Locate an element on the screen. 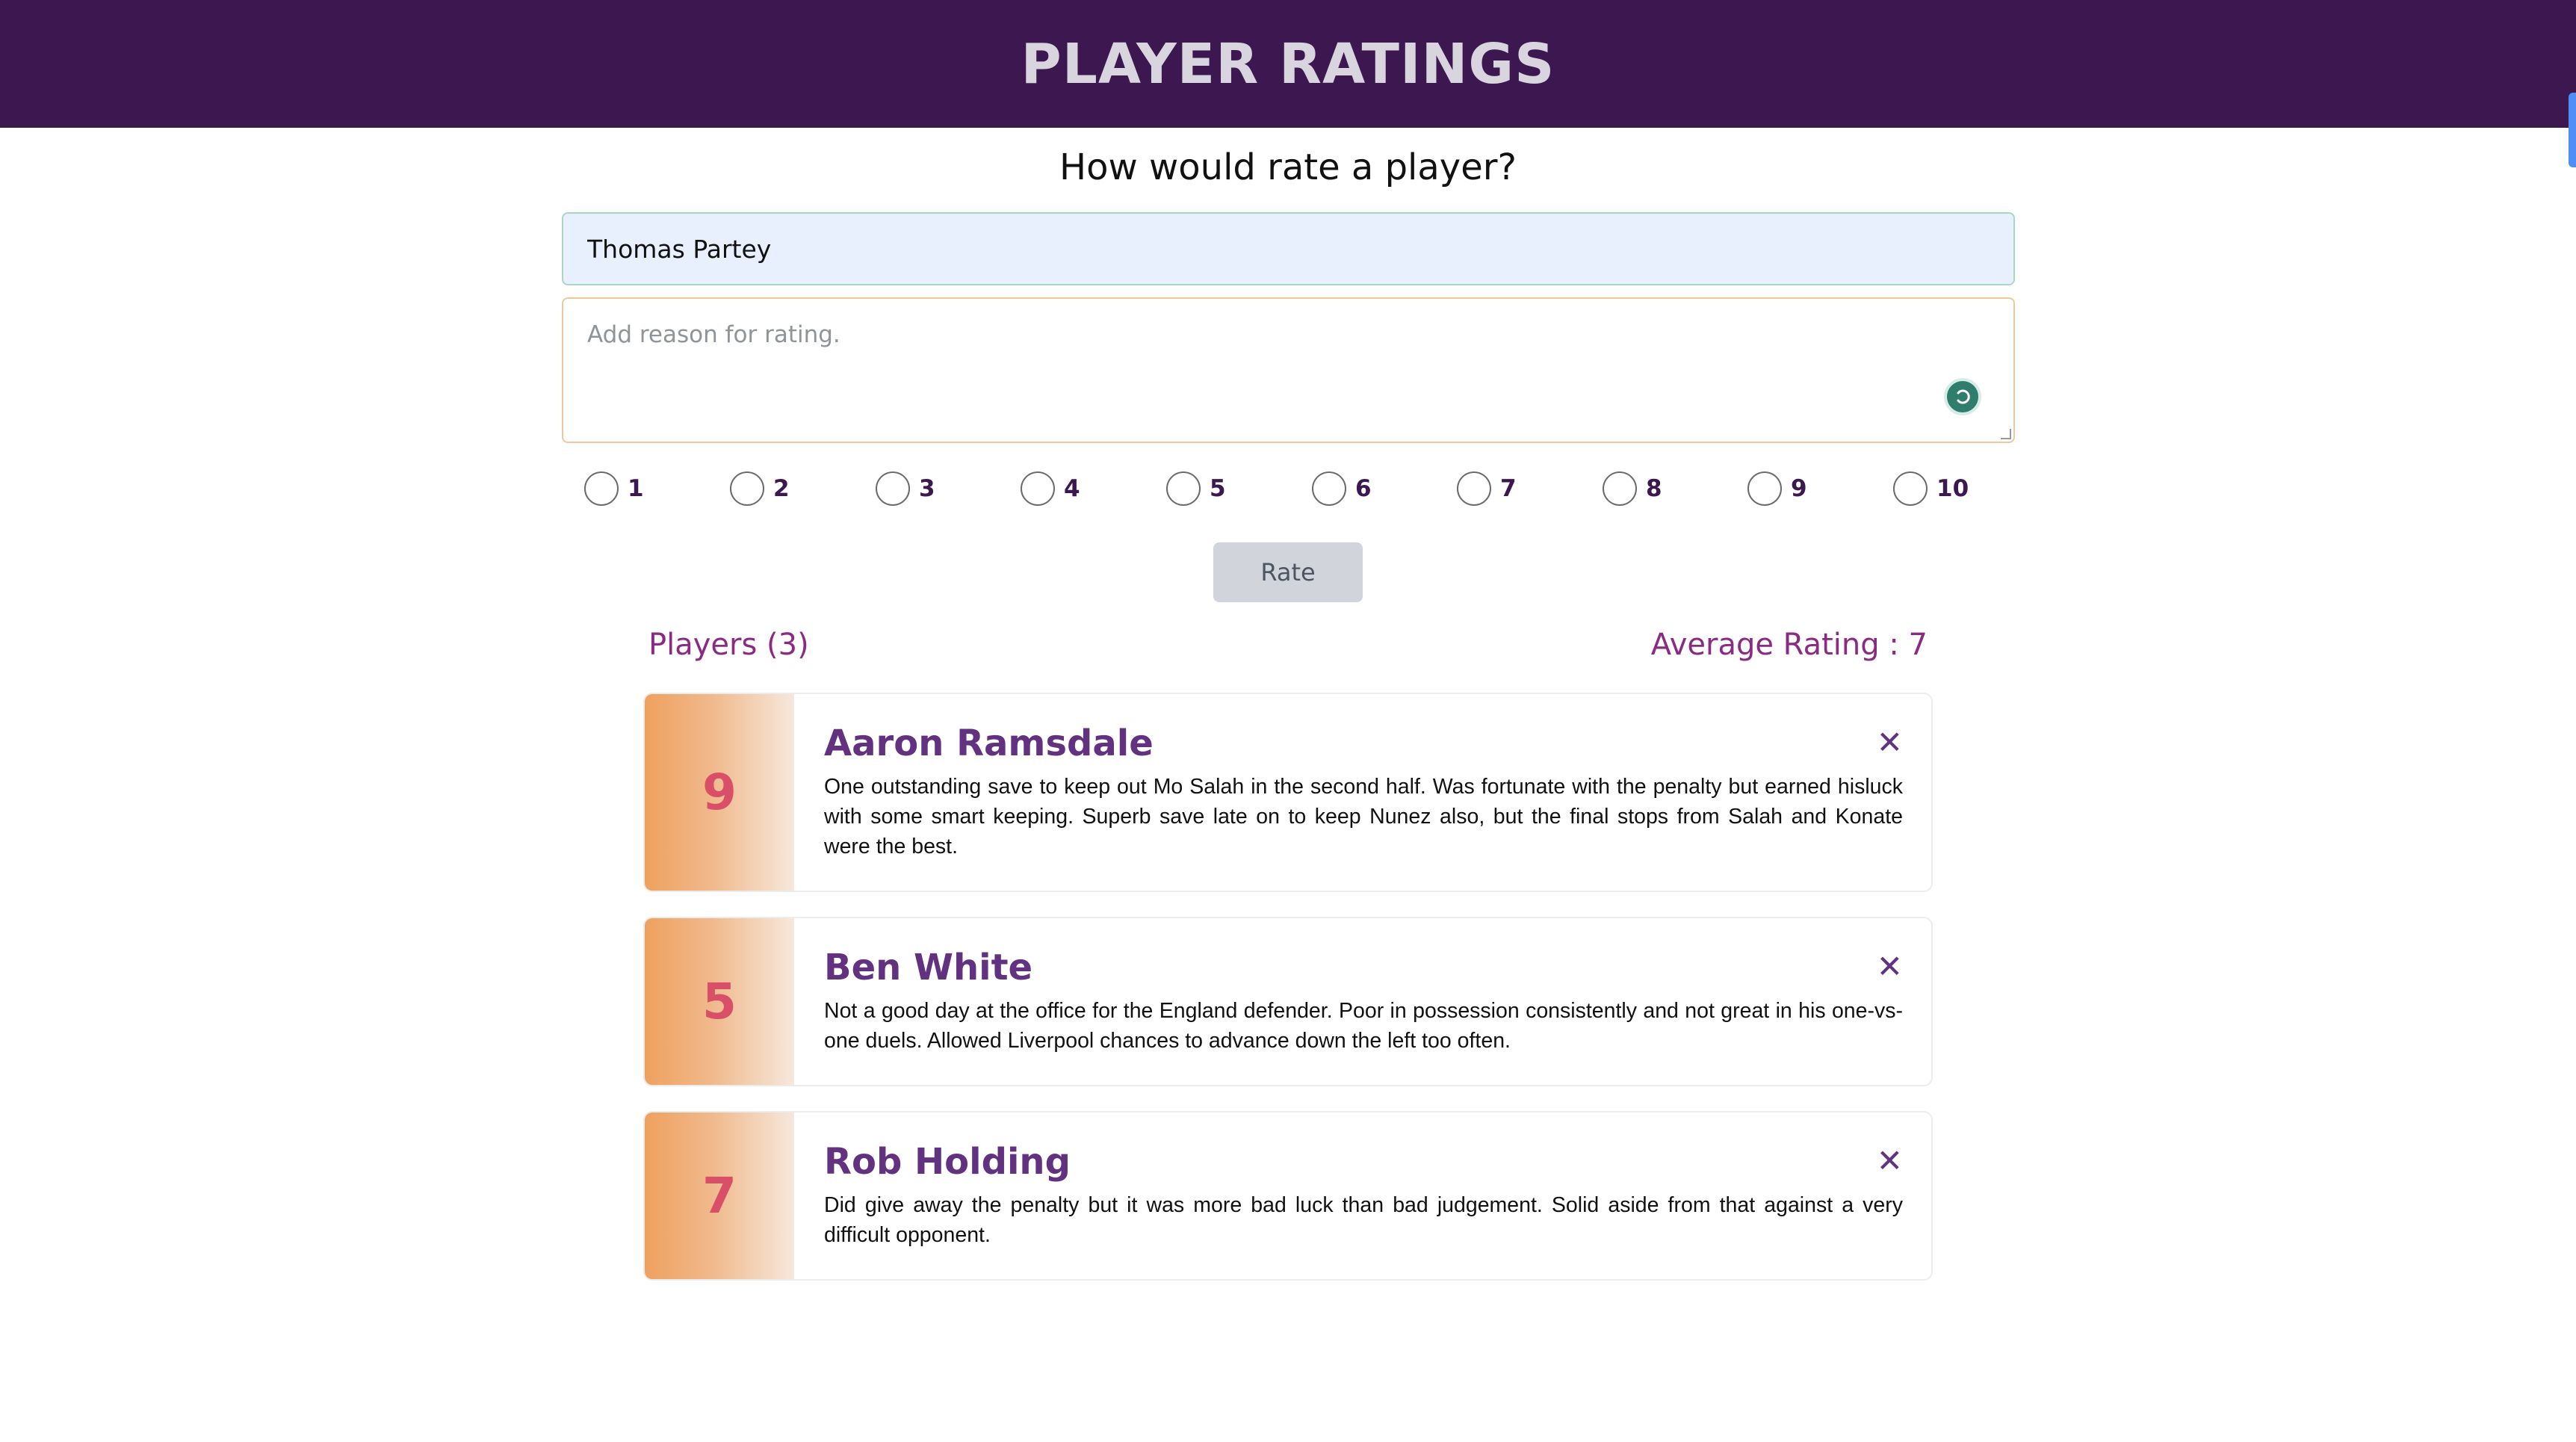 The image size is (2576, 1442). app-header: PLAYER RATINGS is located at coordinates (1288, 64).